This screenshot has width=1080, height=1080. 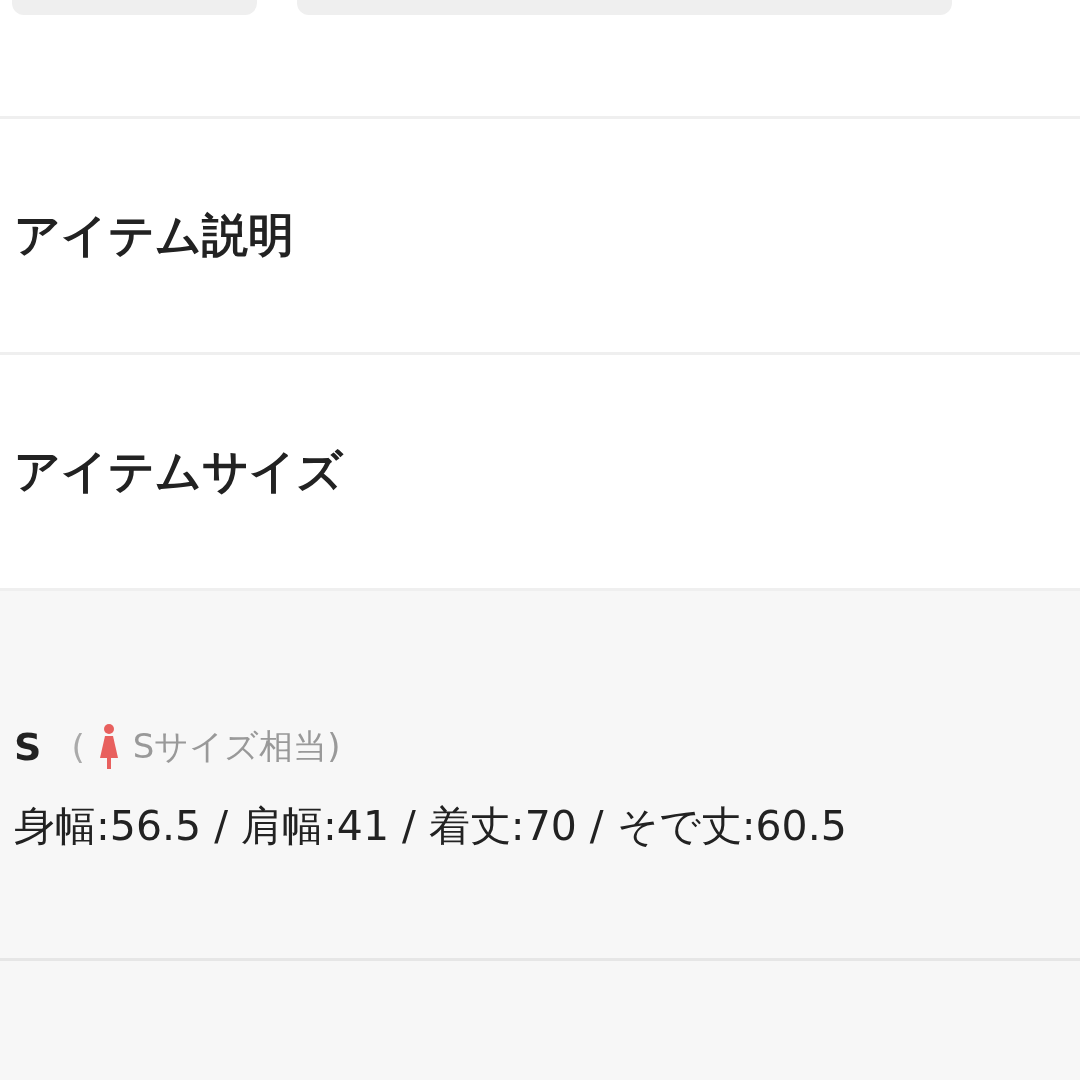 What do you see at coordinates (178, 471) in the screenshot?
I see `section-title: アイテムサイズ` at bounding box center [178, 471].